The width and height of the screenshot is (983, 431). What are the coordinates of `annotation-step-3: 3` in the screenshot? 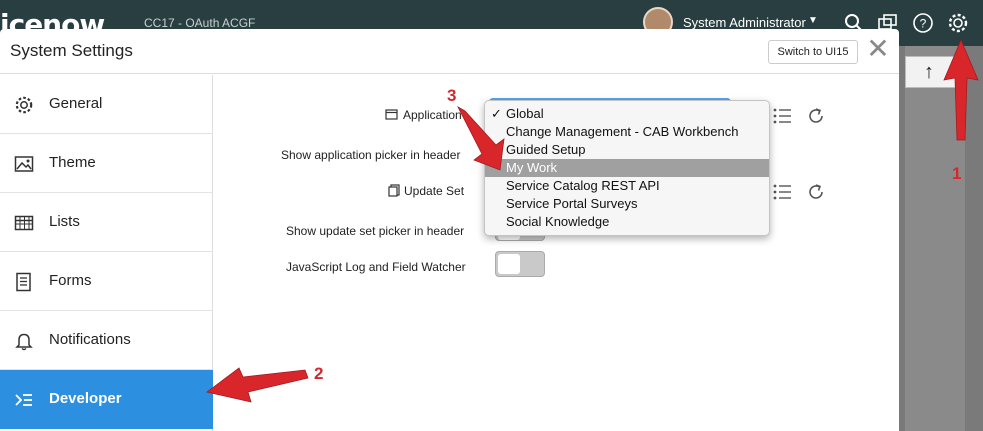 It's located at (452, 95).